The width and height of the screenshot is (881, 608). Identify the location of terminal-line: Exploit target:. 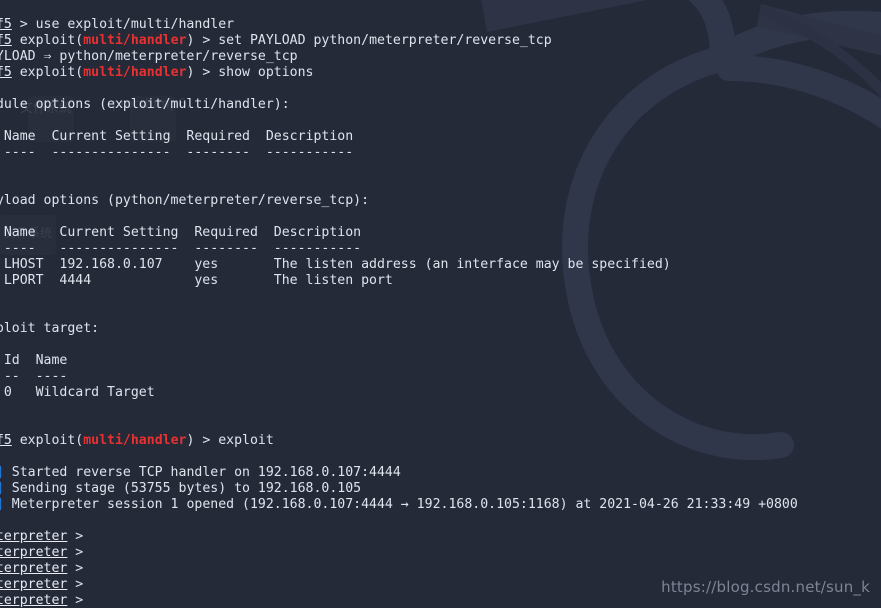
(440, 329).